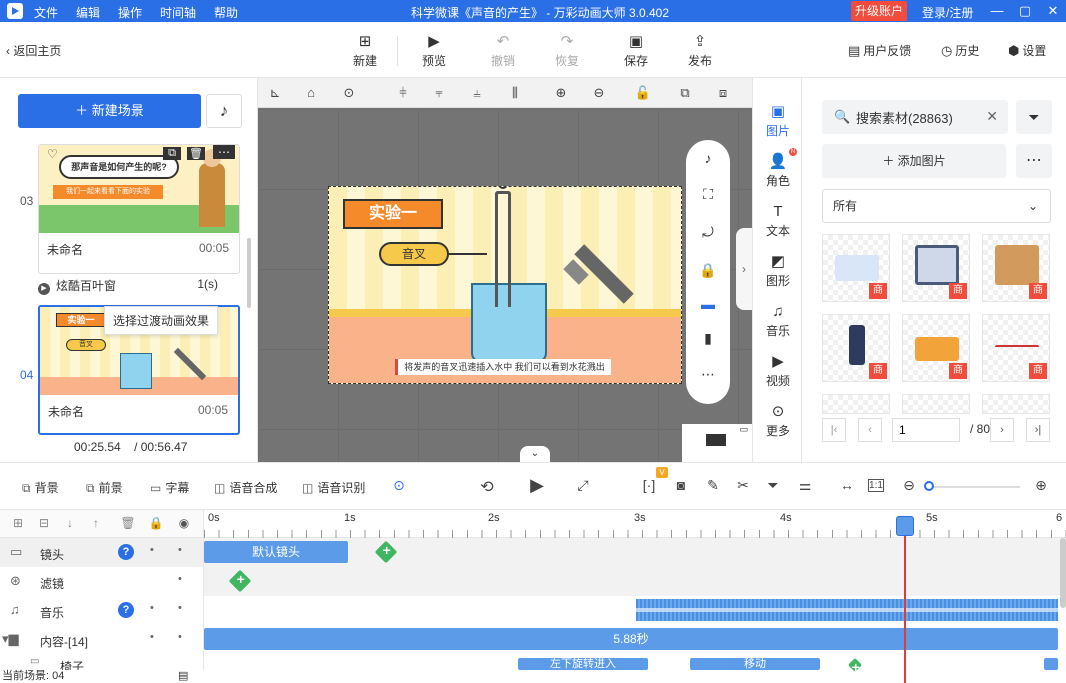 The width and height of the screenshot is (1066, 683). What do you see at coordinates (583, 664) in the screenshot?
I see `enter-animation-clip: 左下旋转进入` at bounding box center [583, 664].